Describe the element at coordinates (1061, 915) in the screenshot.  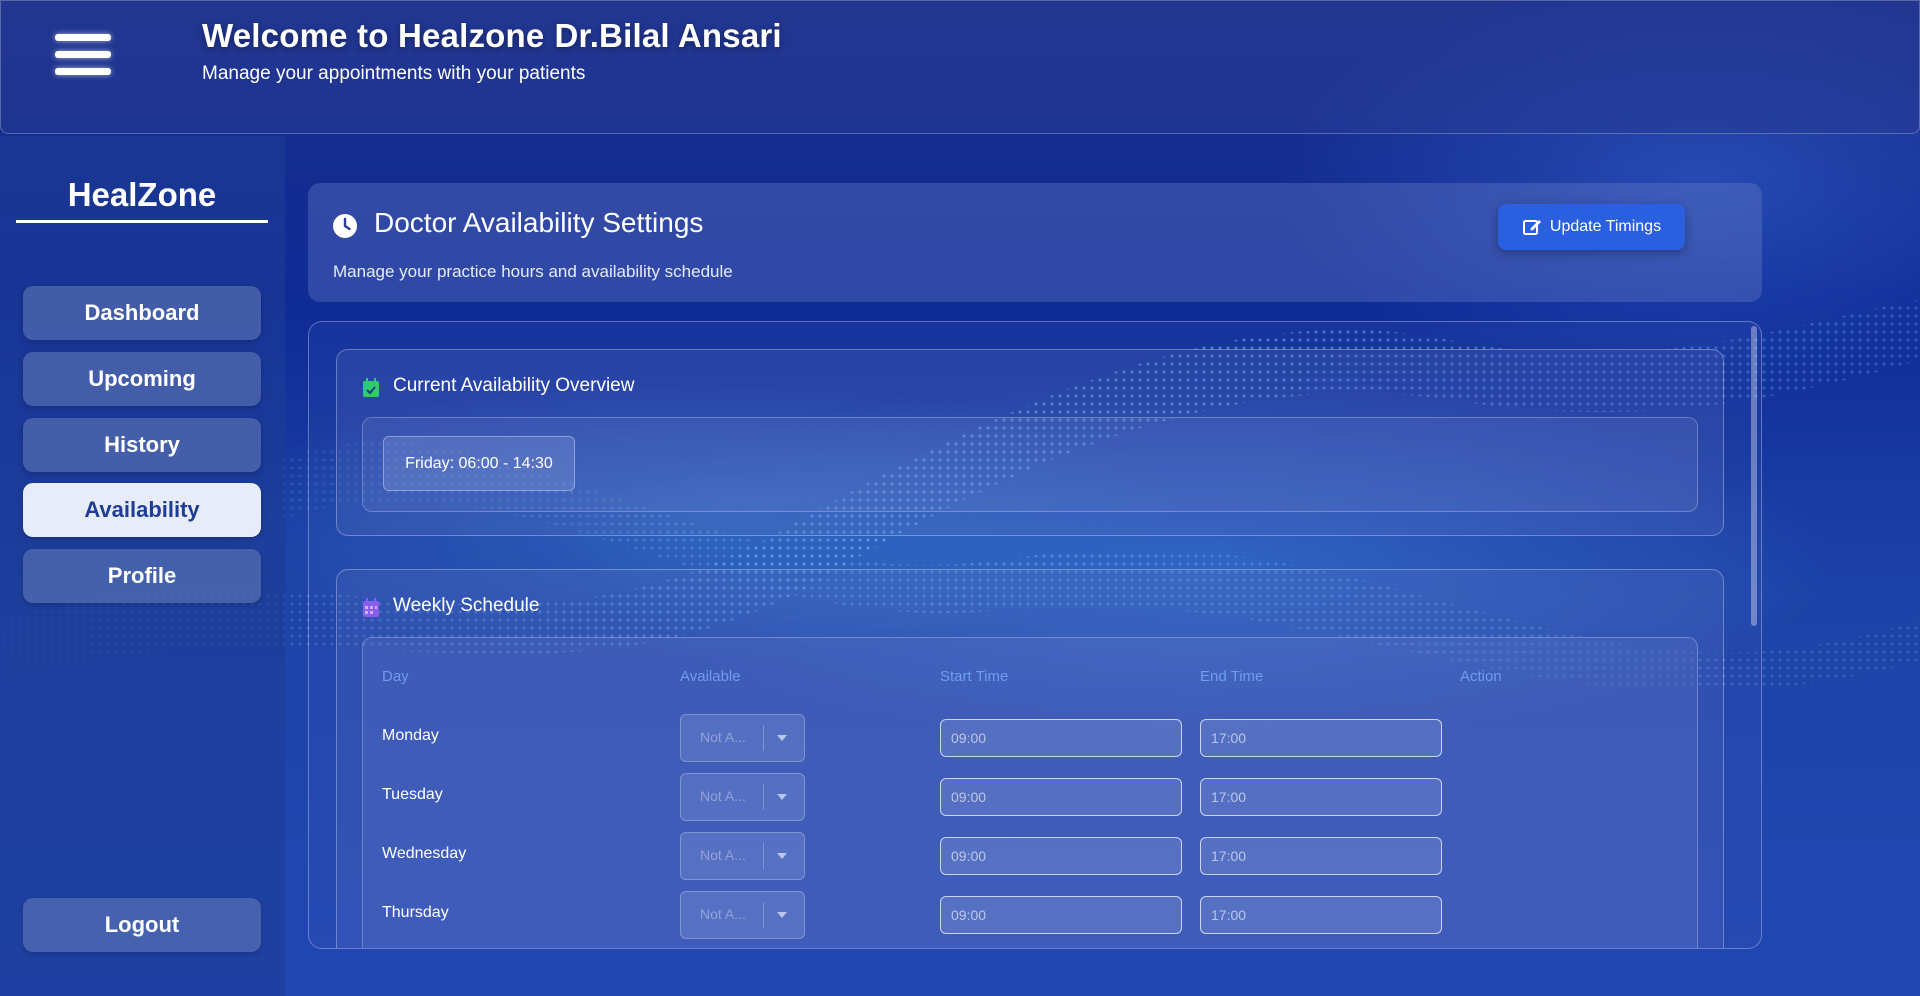
I see `start-time-thursday` at that location.